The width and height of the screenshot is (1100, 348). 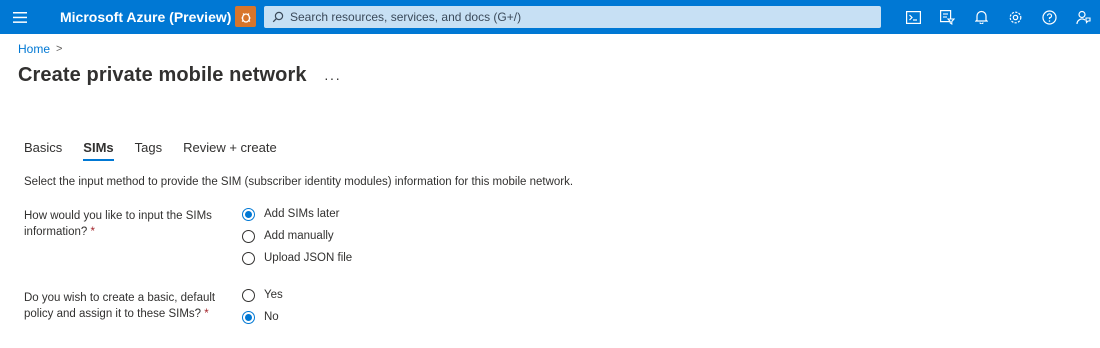 What do you see at coordinates (302, 214) in the screenshot?
I see `radio-label: Add SIMs later` at bounding box center [302, 214].